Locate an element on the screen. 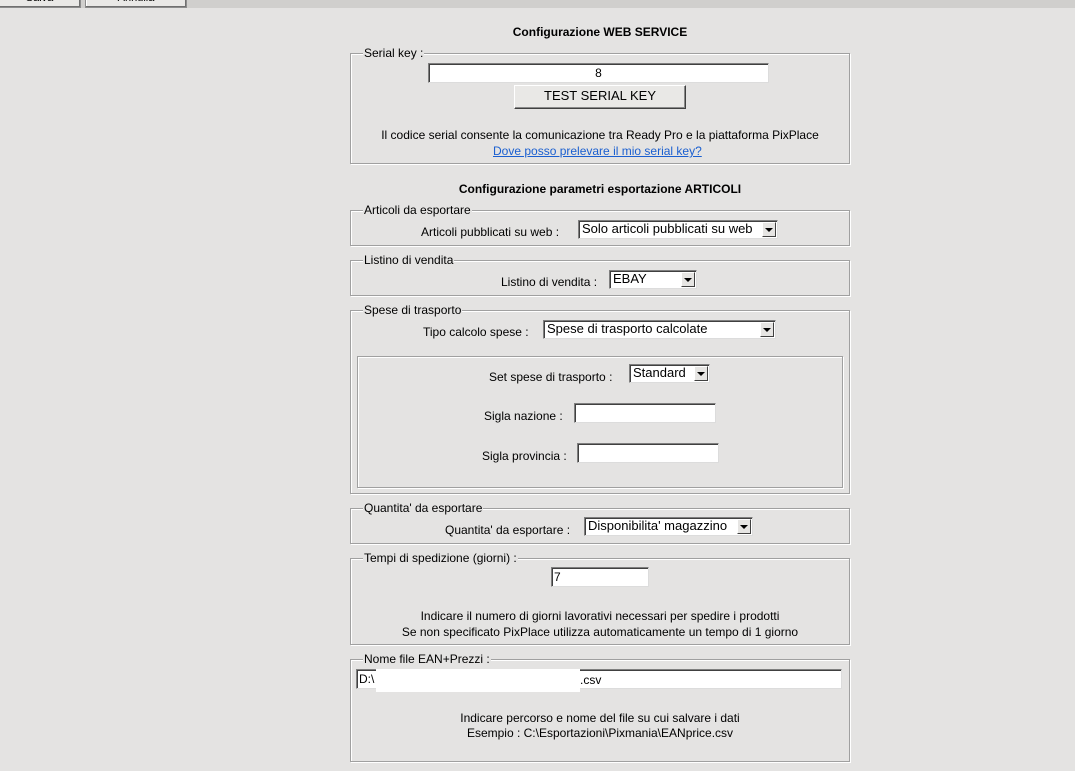 The width and height of the screenshot is (1075, 771). province-code-label: Sigla provincia : is located at coordinates (524, 456).